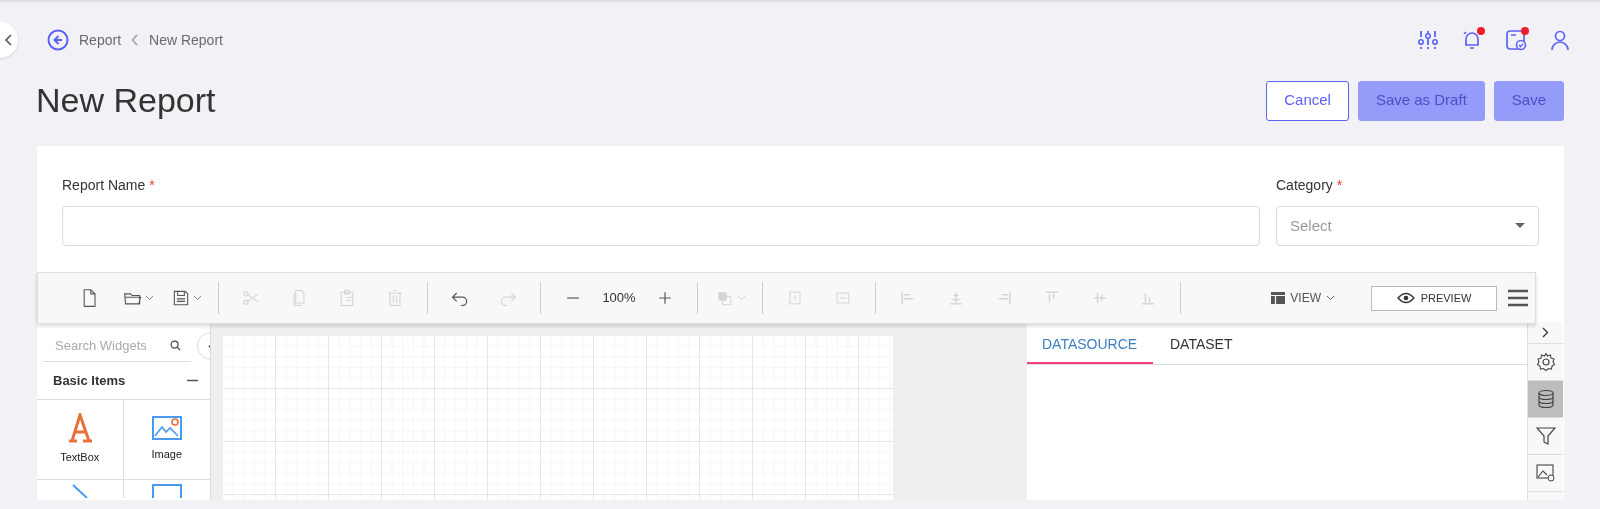  Describe the element at coordinates (186, 40) in the screenshot. I see `breadcrumb-link: New Report` at that location.